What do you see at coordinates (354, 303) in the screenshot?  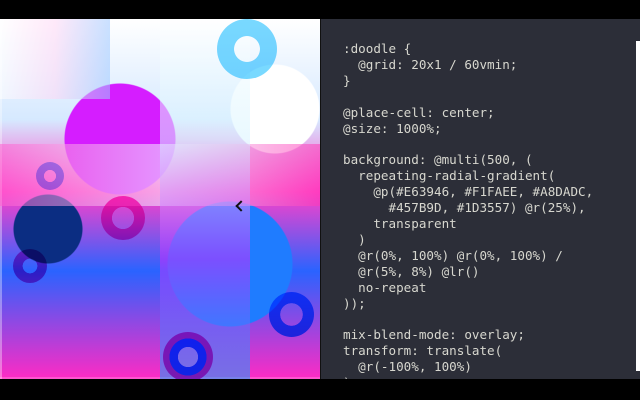 I see `code-line: ));` at bounding box center [354, 303].